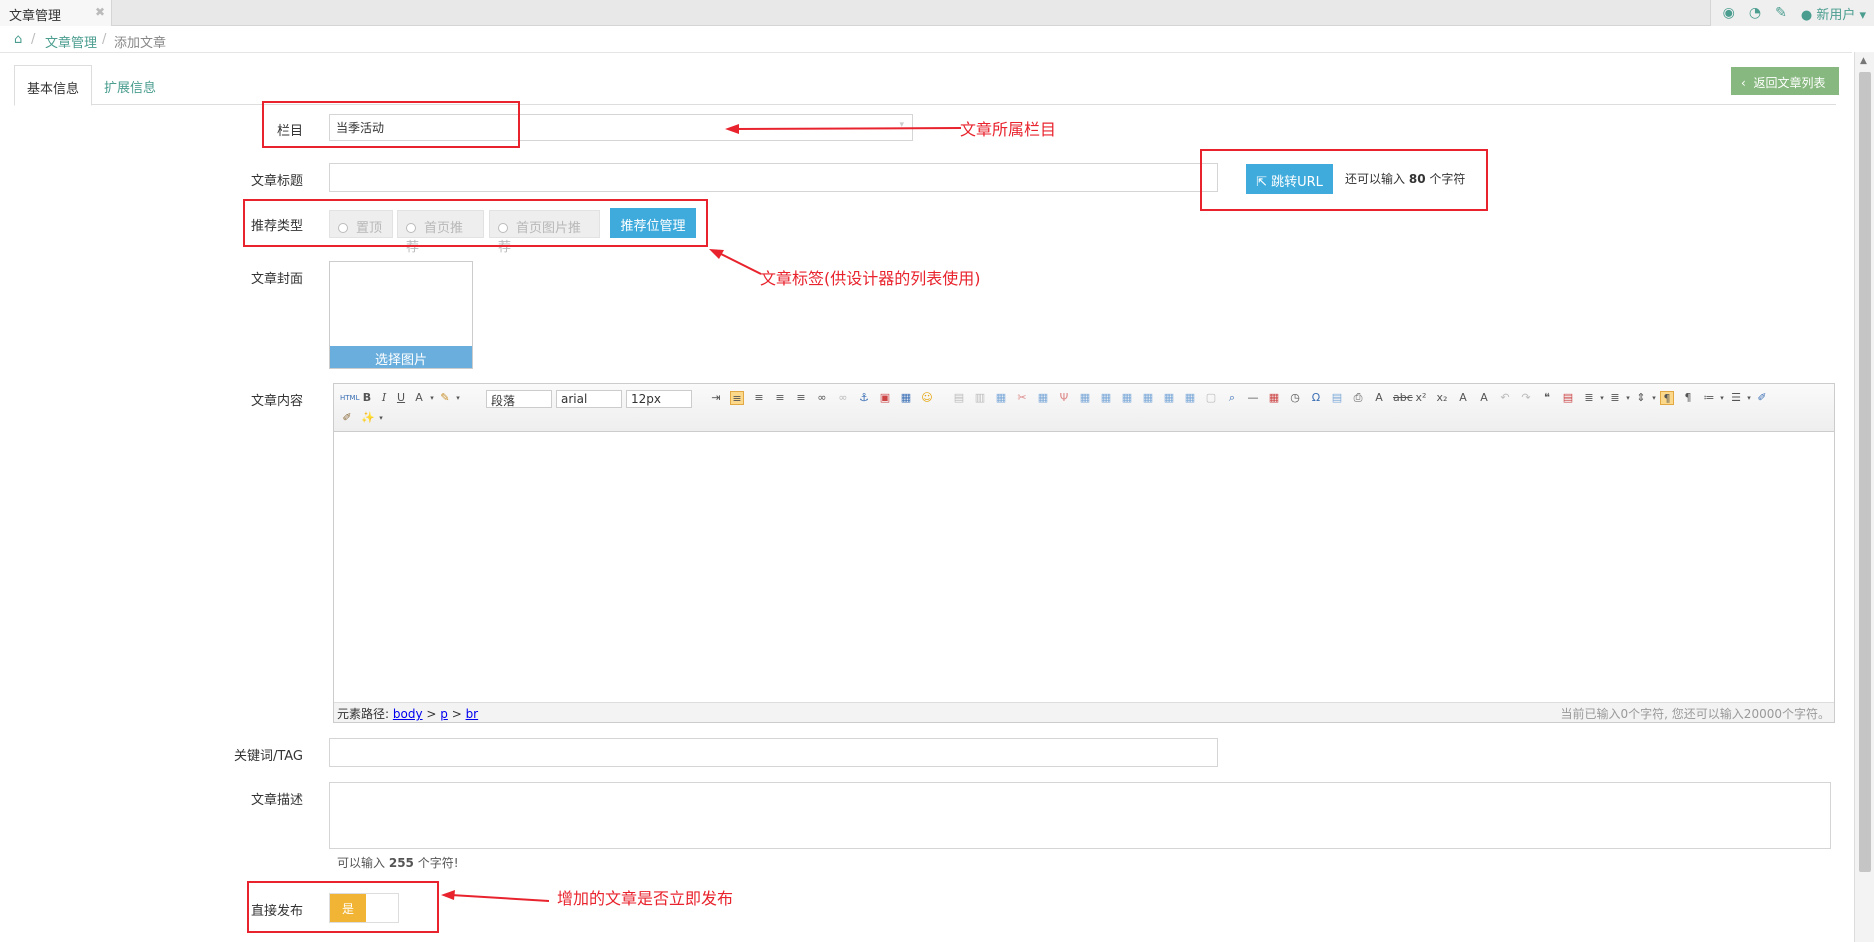  Describe the element at coordinates (1043, 398) in the screenshot. I see `table-delete-icon: ▦` at that location.